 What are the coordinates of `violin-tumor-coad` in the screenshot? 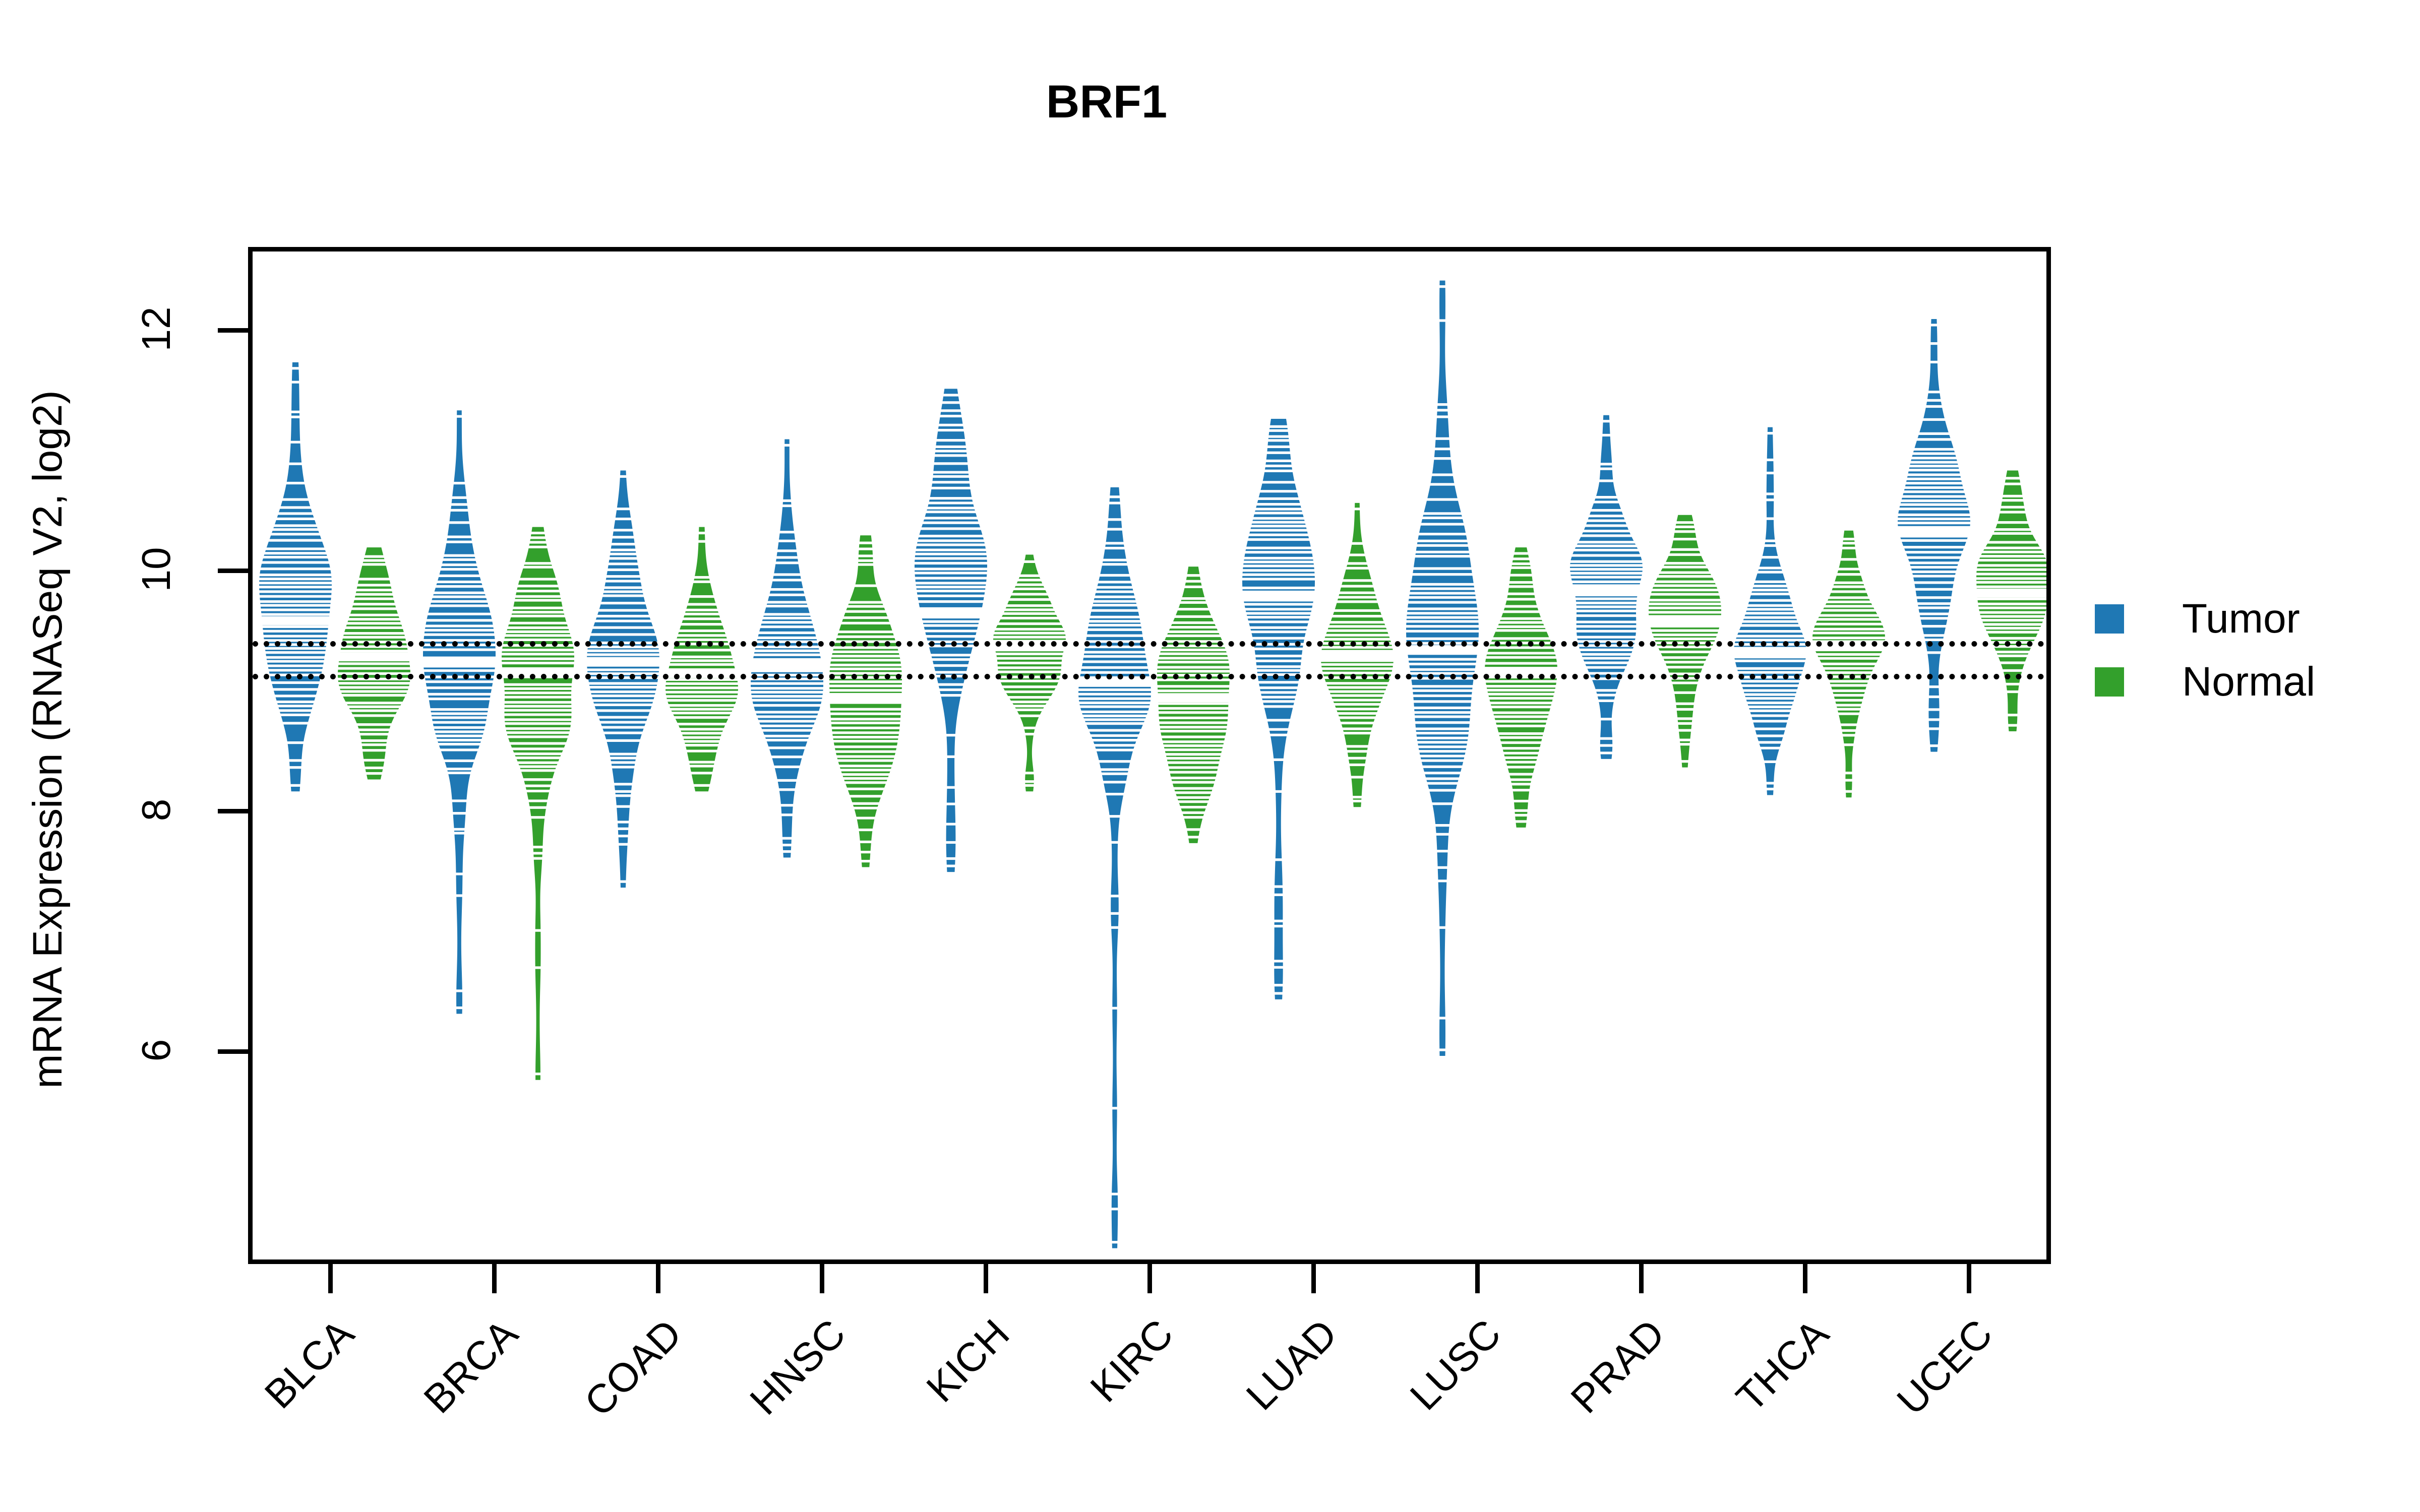 It's located at (622, 755).